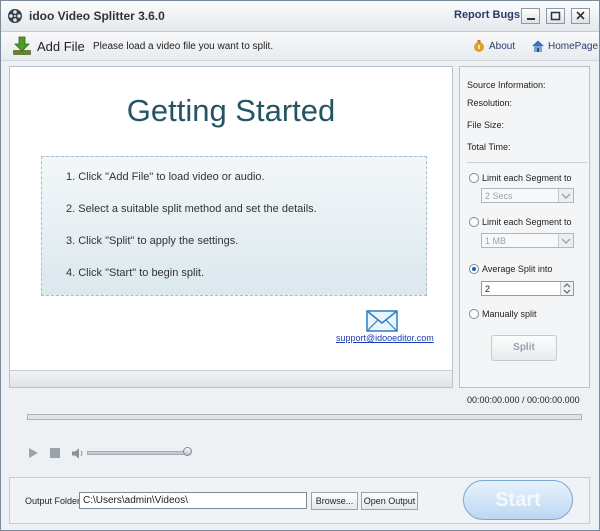 Image resolution: width=600 pixels, height=531 pixels. I want to click on maximize-button, so click(555, 16).